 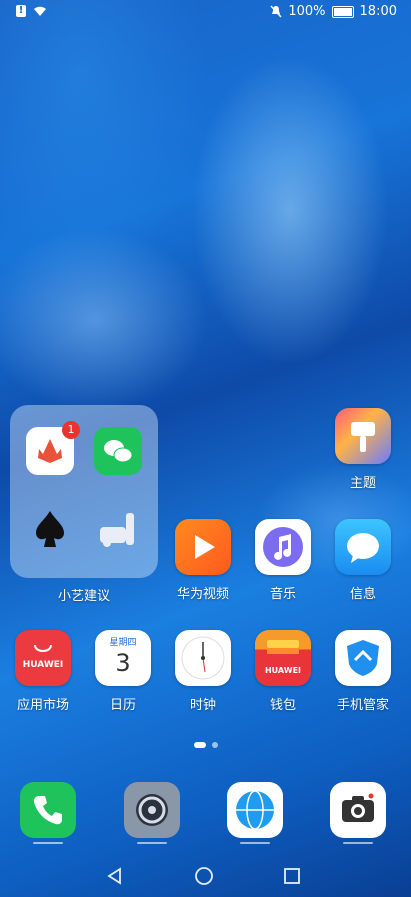 I want to click on page-dot-active, so click(x=199, y=745).